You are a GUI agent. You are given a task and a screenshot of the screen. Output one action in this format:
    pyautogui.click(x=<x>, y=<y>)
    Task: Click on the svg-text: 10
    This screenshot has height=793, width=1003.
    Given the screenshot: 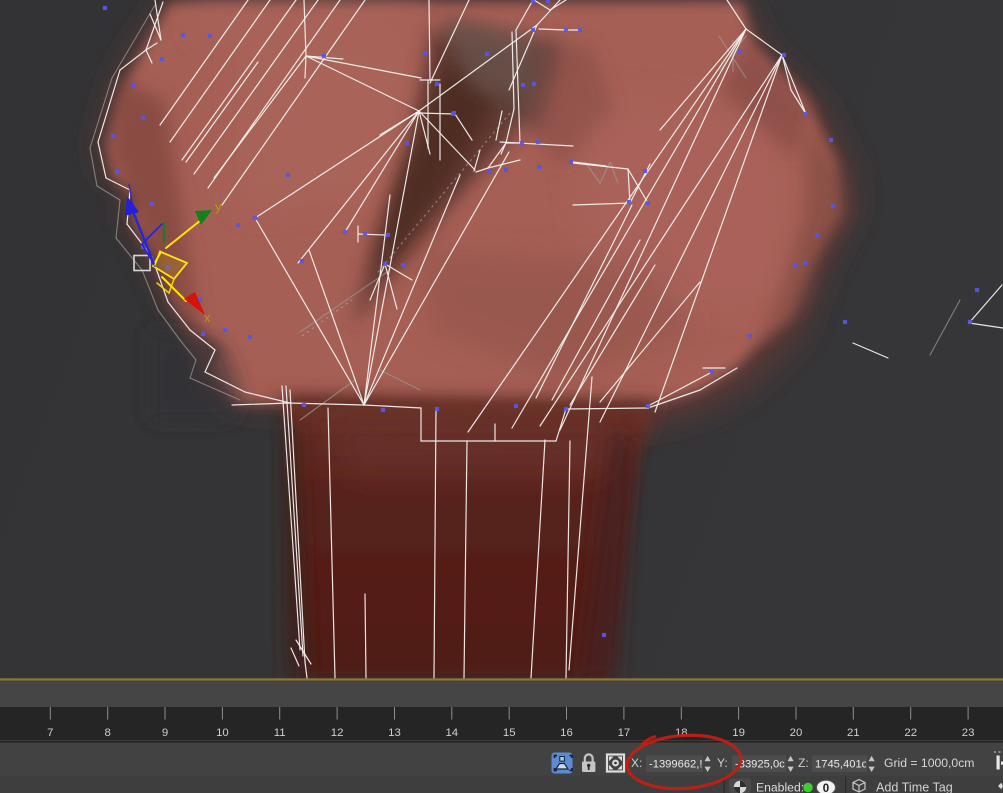 What is the action you would take?
    pyautogui.click(x=222, y=733)
    